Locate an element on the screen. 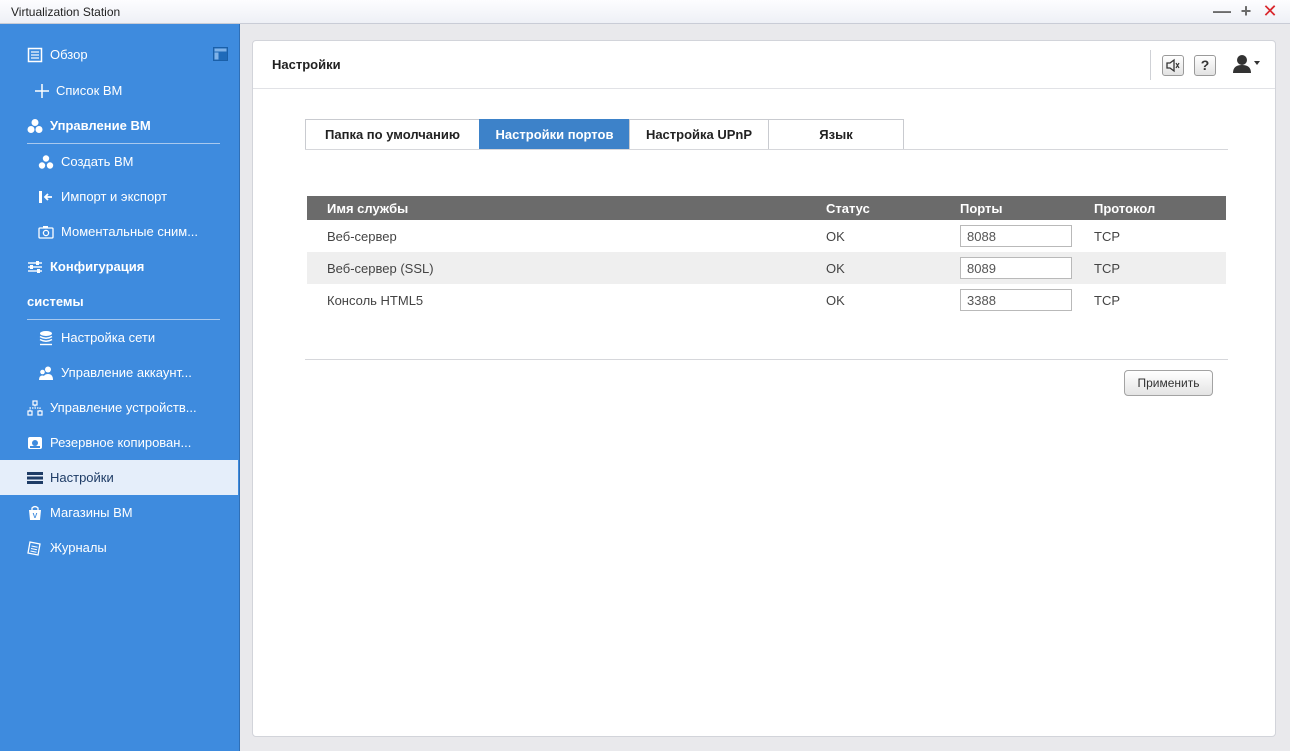  sliders-icon is located at coordinates (35, 267).